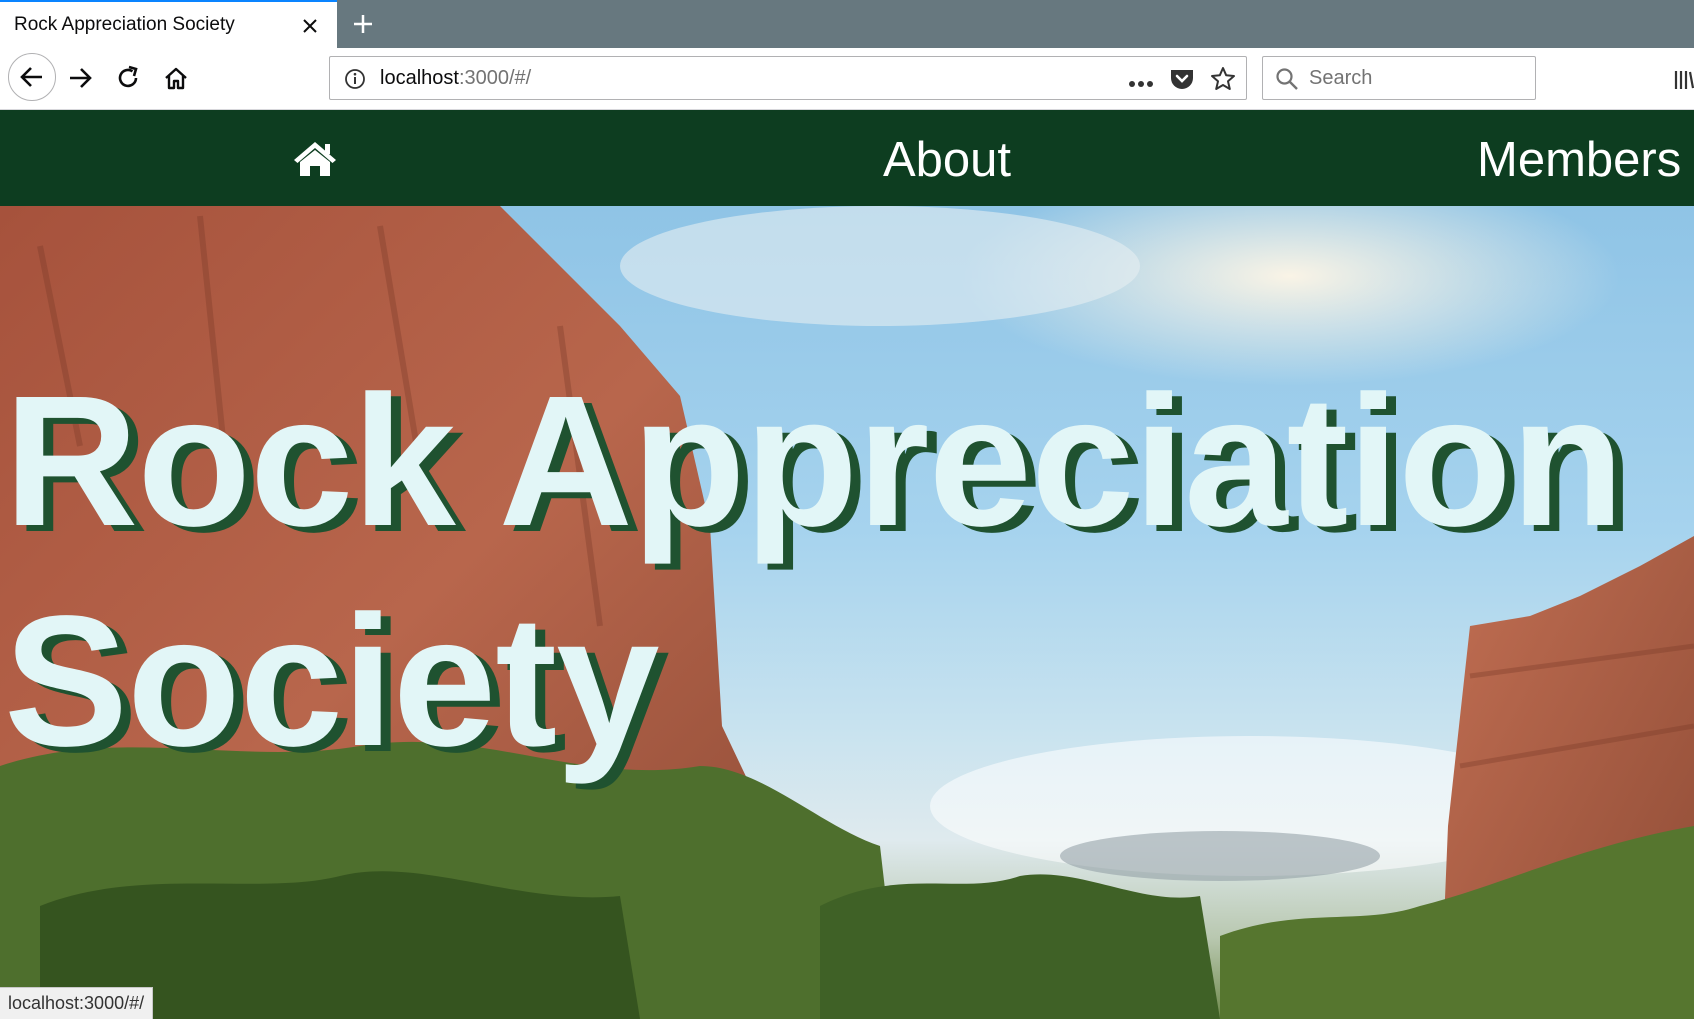 The width and height of the screenshot is (1694, 1019). Describe the element at coordinates (847, 24) in the screenshot. I see `tab-strip: Rock Appreciation Society` at that location.